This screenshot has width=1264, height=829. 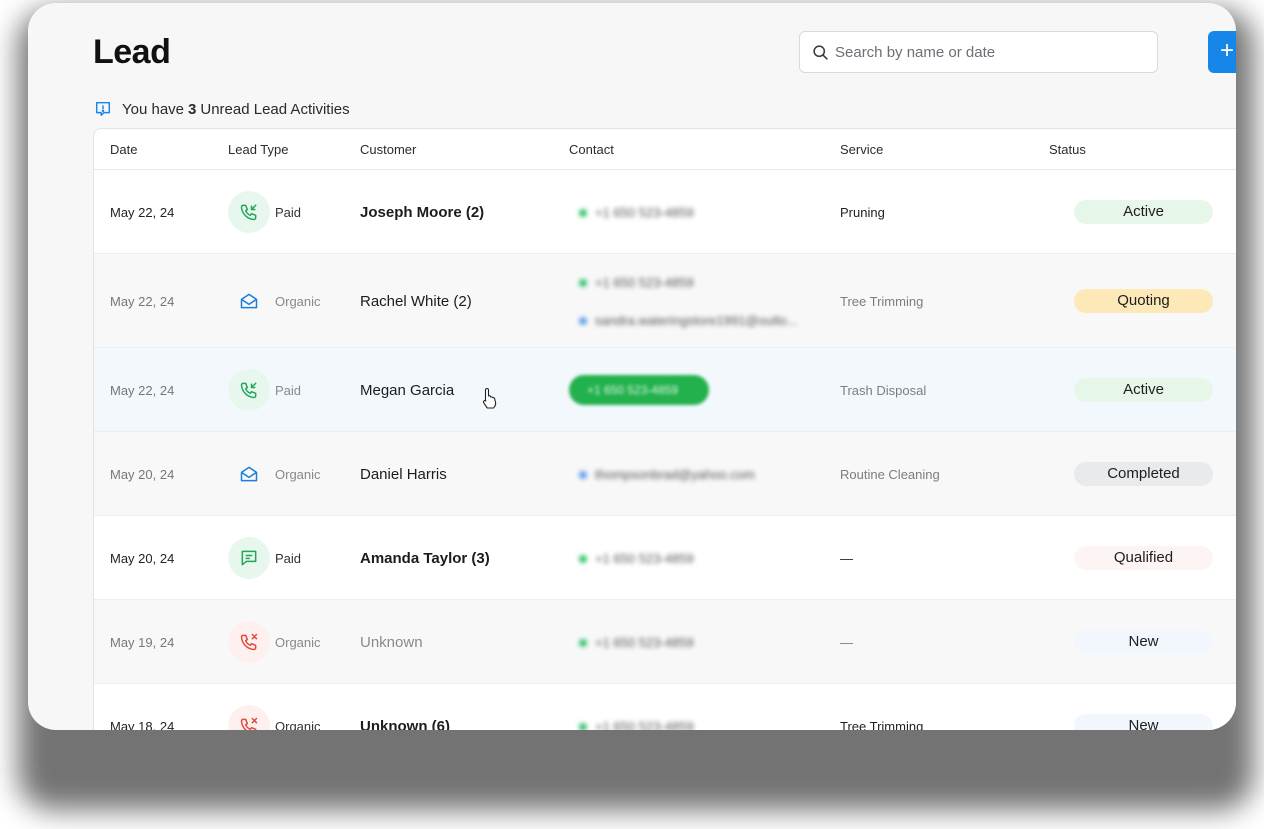 I want to click on row-customer: Unknown (6), so click(x=405, y=724).